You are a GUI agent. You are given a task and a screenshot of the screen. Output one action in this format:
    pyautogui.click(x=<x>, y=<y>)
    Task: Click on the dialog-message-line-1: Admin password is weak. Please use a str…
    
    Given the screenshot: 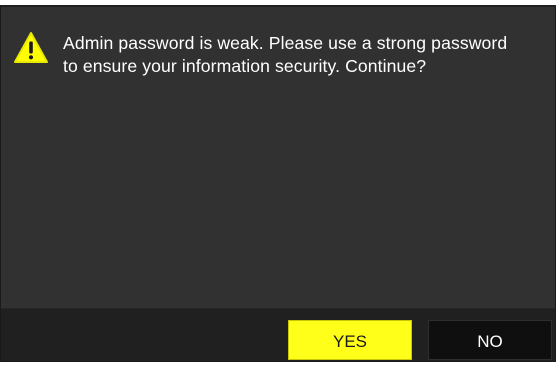 What is the action you would take?
    pyautogui.click(x=285, y=43)
    